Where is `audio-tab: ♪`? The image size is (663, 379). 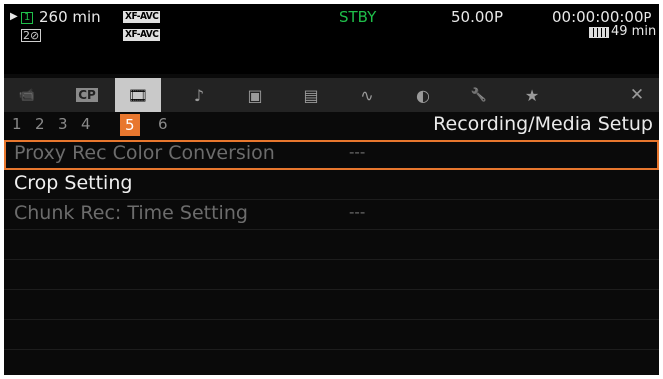
audio-tab: ♪ is located at coordinates (199, 95).